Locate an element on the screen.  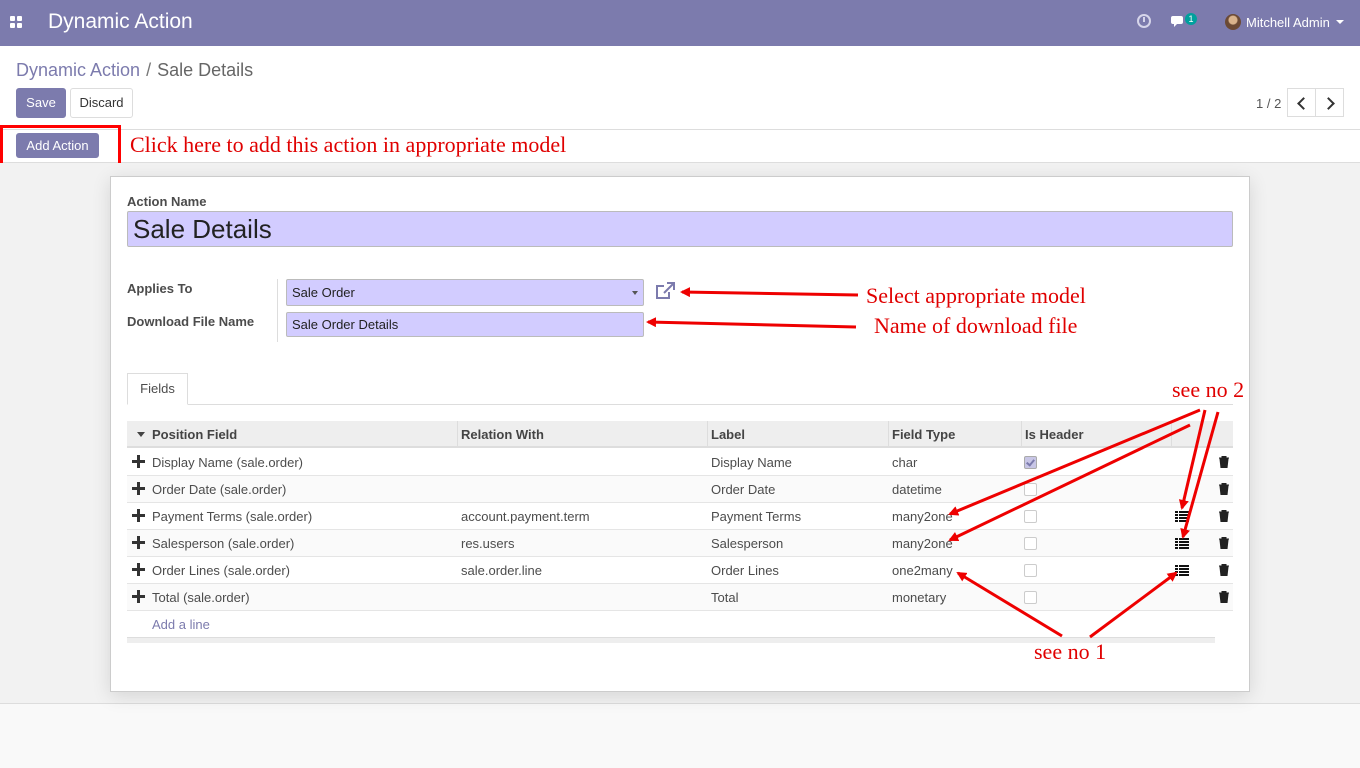
chat-icon is located at coordinates (1178, 21).